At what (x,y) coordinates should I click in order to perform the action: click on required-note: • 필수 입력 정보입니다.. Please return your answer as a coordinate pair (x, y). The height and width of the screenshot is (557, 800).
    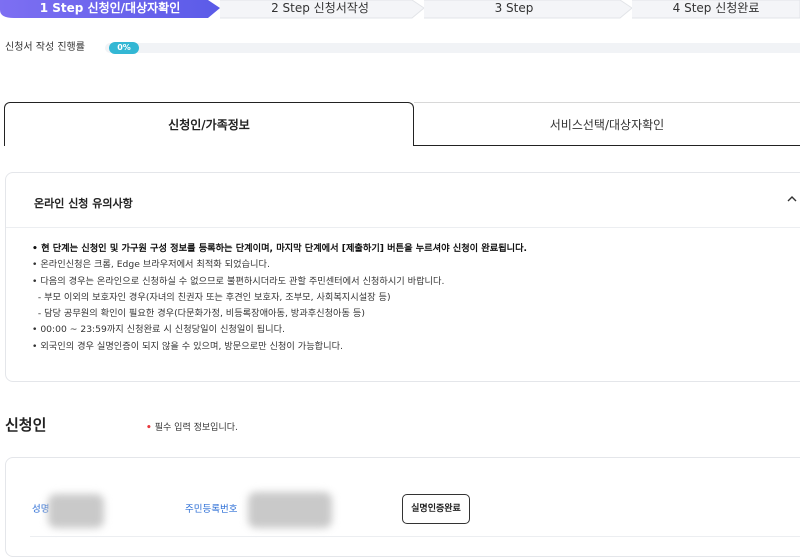
    Looking at the image, I should click on (192, 426).